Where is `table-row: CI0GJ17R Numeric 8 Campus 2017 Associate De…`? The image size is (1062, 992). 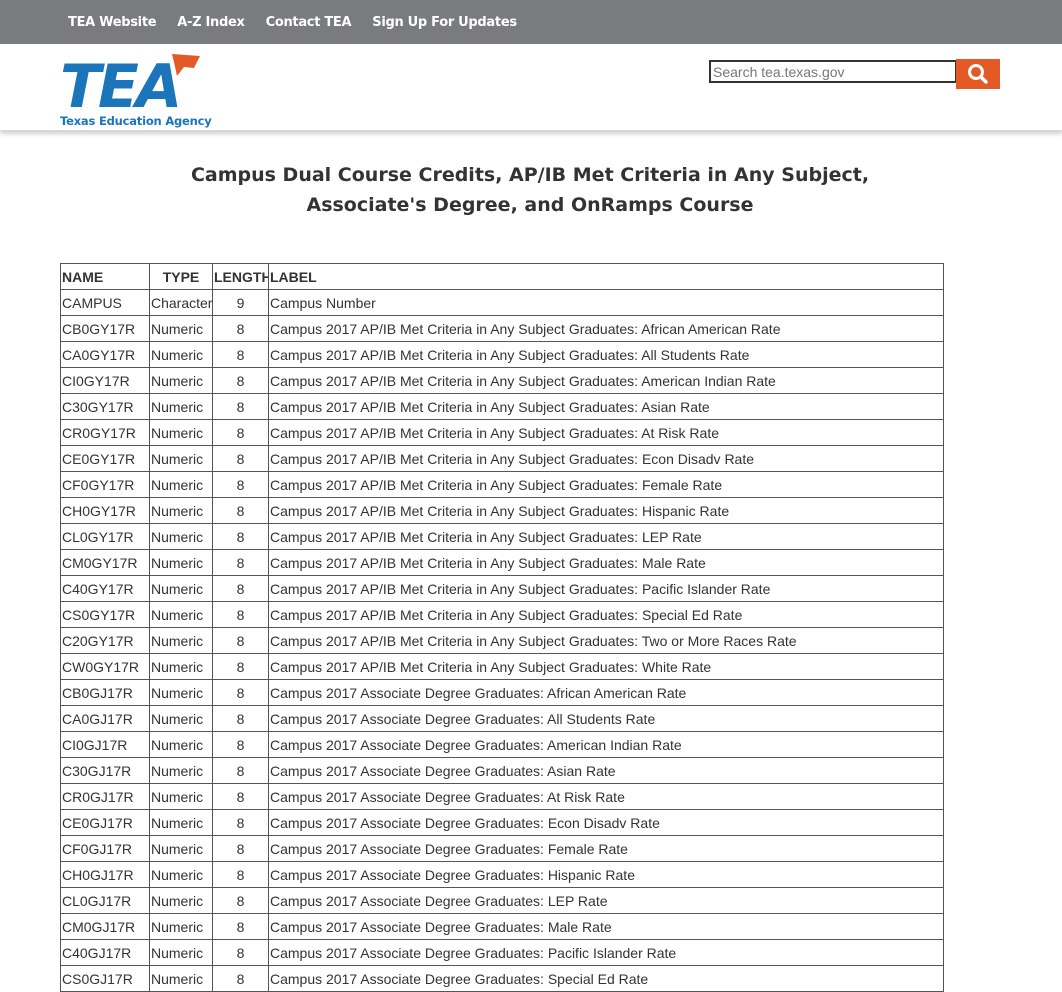 table-row: CI0GJ17R Numeric 8 Campus 2017 Associate De… is located at coordinates (502, 744).